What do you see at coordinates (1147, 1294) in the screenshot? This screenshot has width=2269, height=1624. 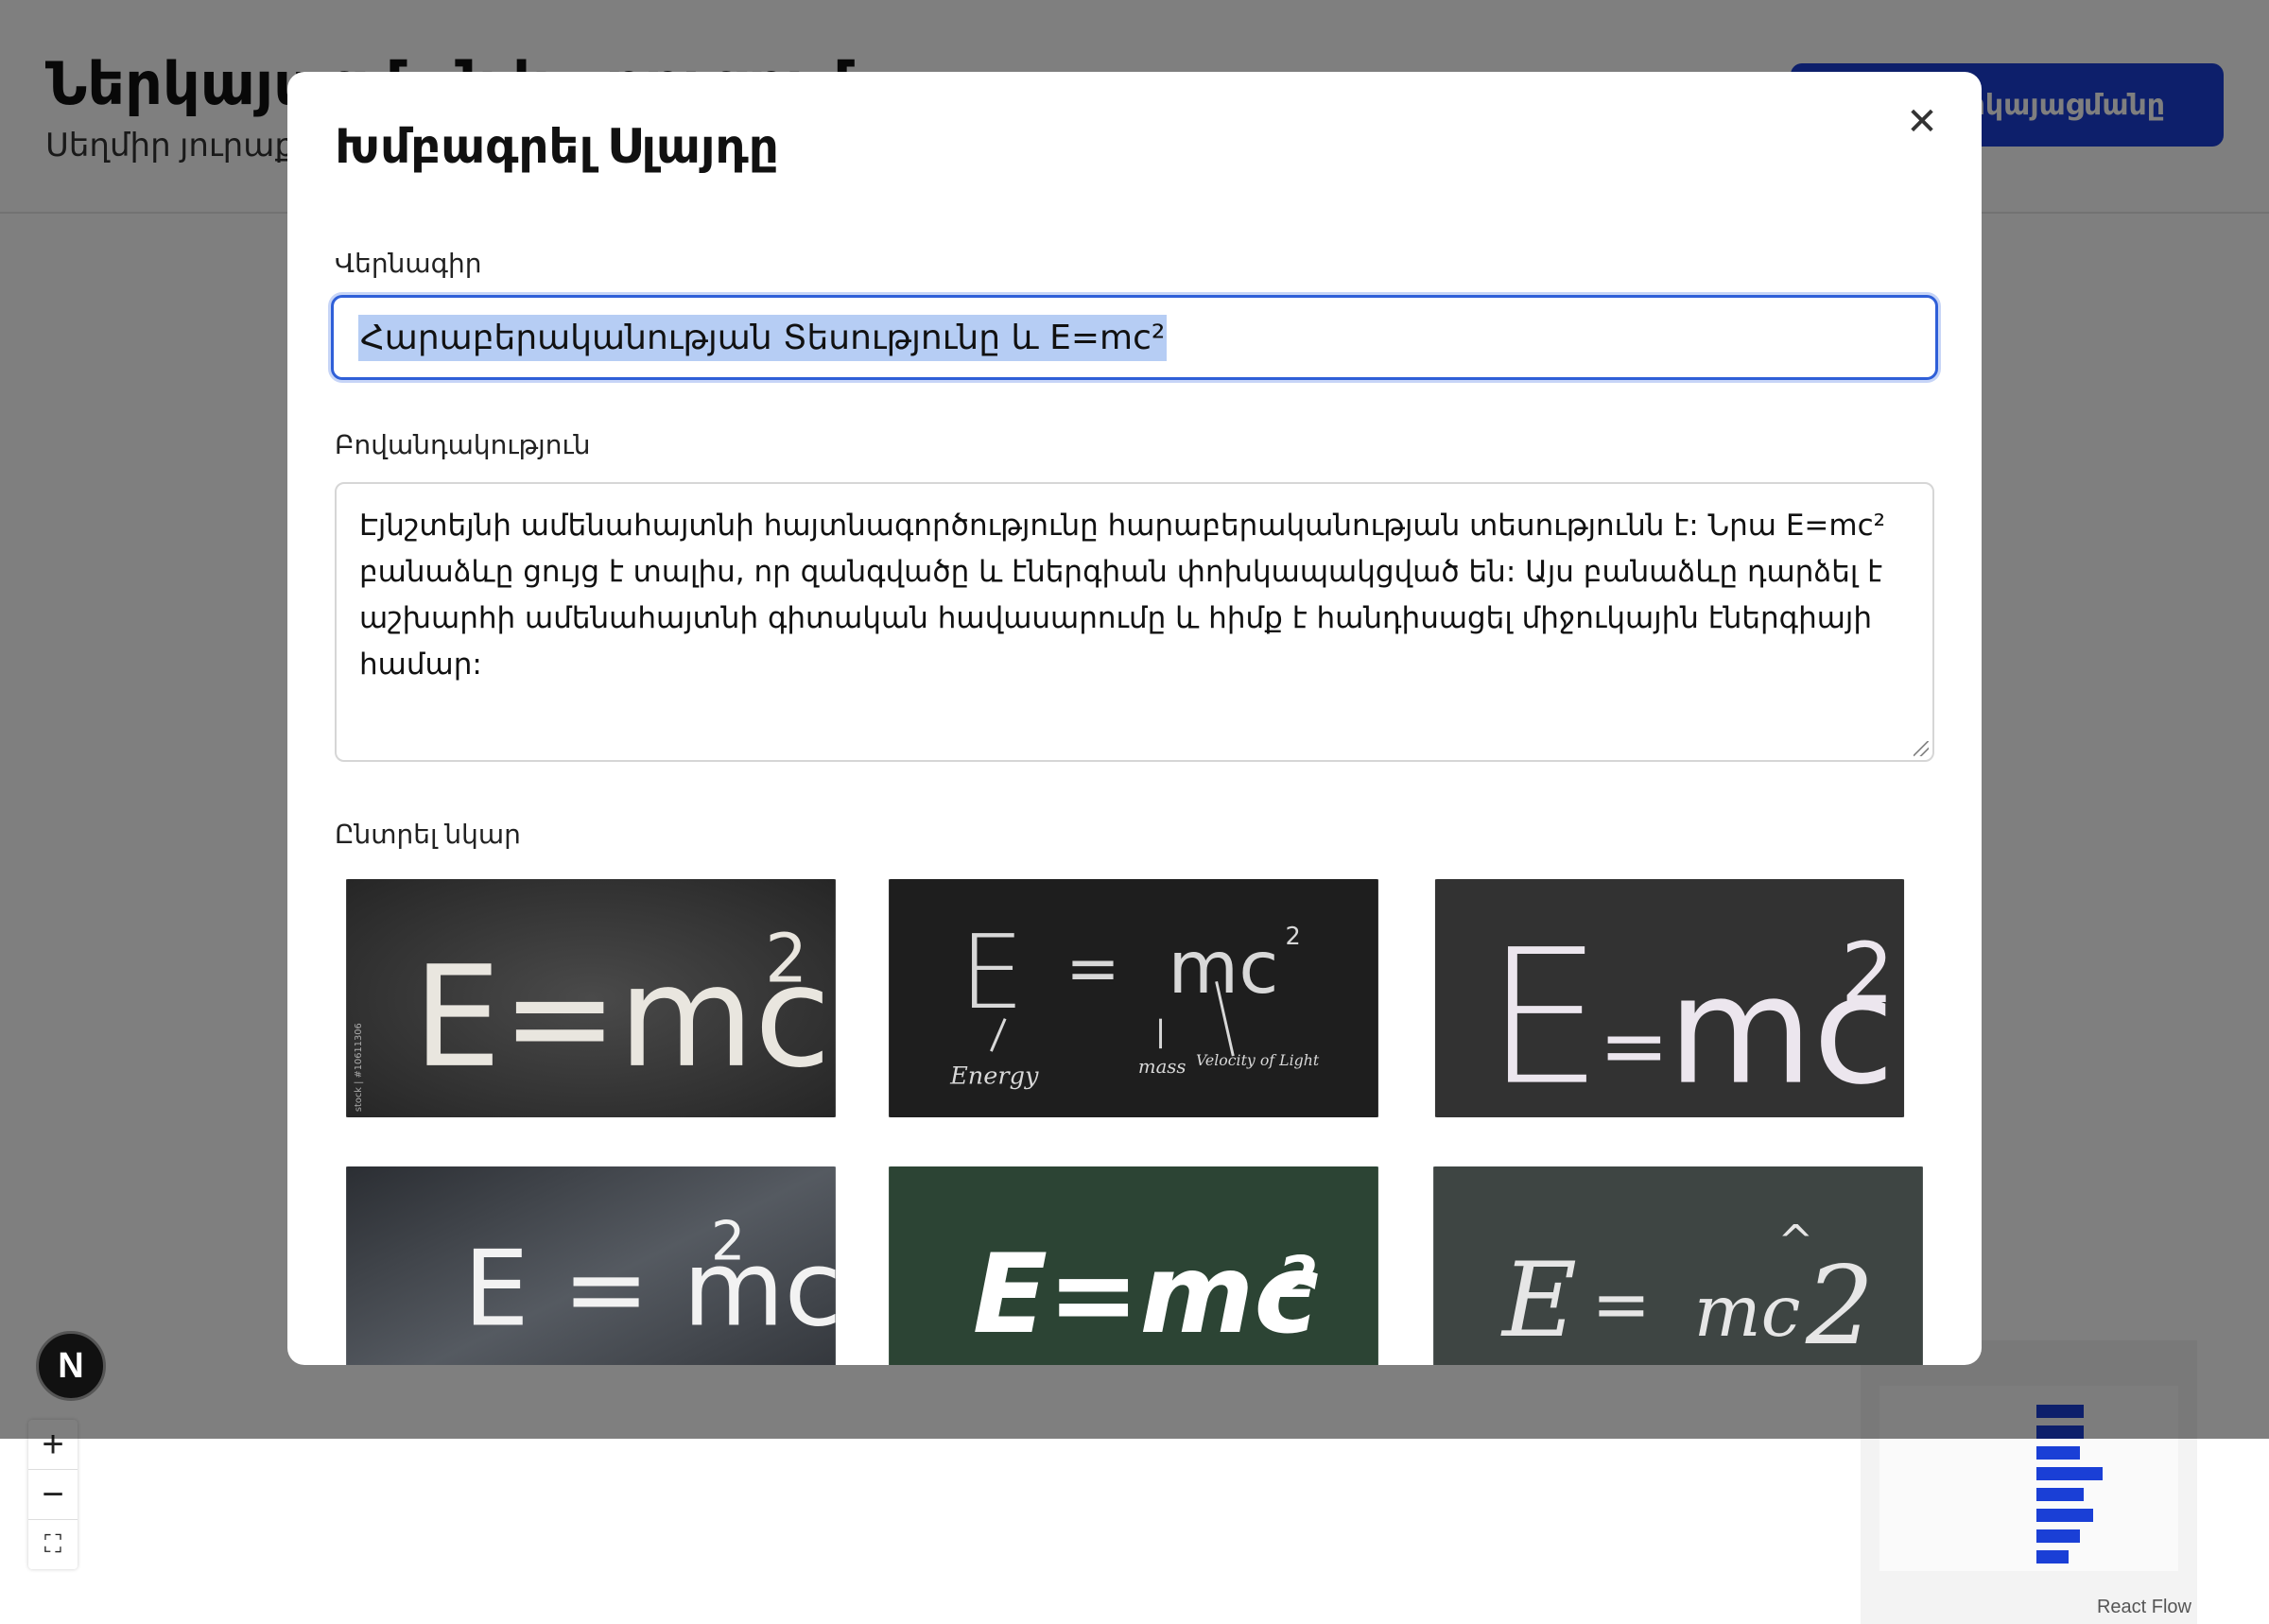 I see `svg-text: E=mc` at bounding box center [1147, 1294].